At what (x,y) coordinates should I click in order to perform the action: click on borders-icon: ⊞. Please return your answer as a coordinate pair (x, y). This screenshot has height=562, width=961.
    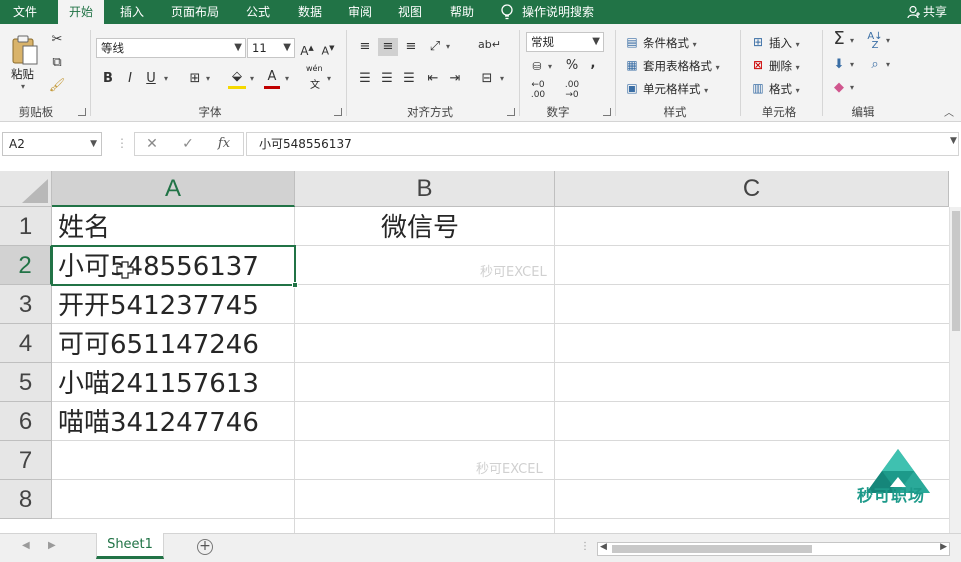
    Looking at the image, I should click on (195, 79).